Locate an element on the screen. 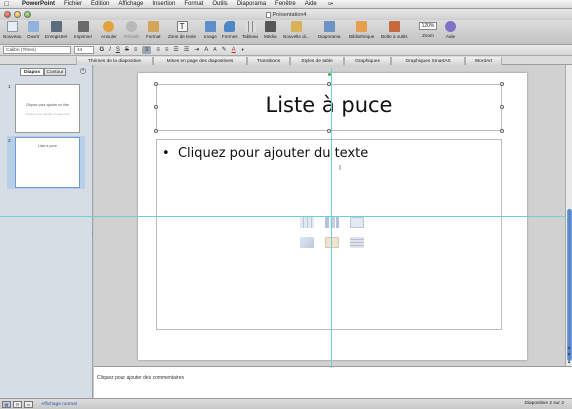  menu-fenetre: Fenêtre is located at coordinates (285, 4).